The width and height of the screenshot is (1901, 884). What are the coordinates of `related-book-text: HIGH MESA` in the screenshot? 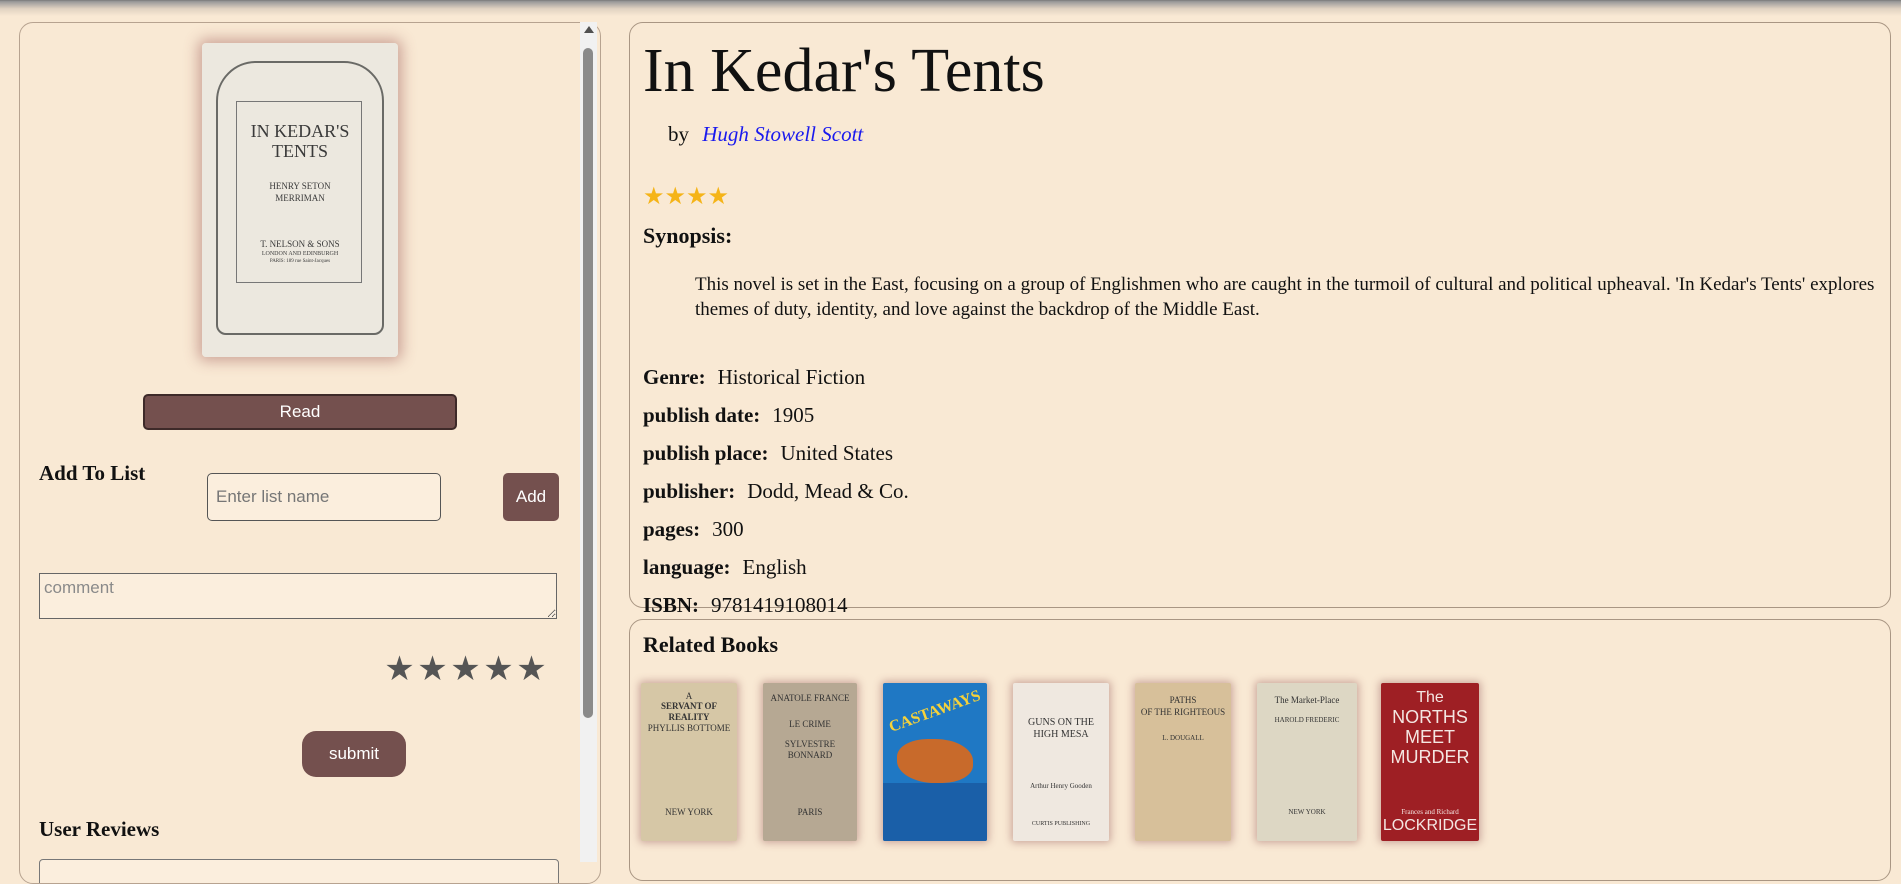 It's located at (1061, 734).